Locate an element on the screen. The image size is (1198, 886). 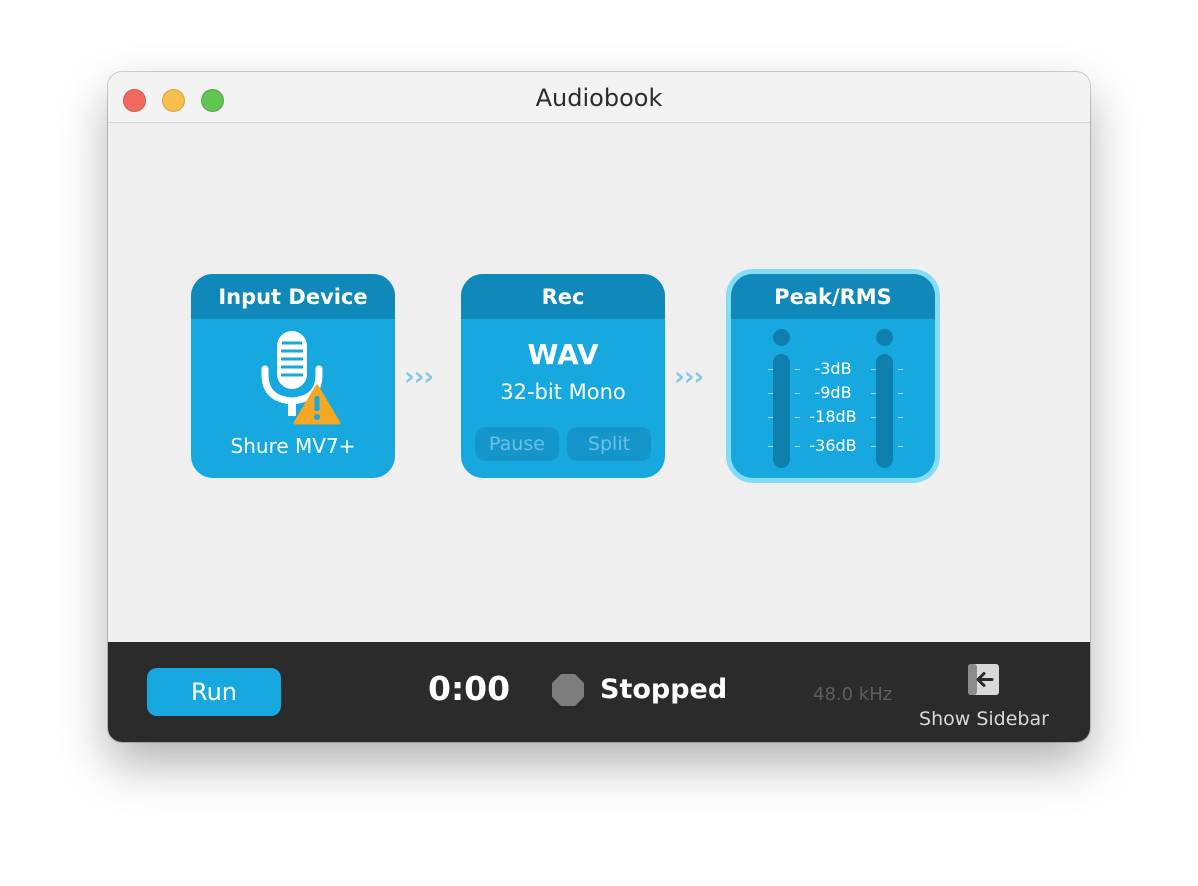
level-label-3db: -3dB is located at coordinates (833, 368).